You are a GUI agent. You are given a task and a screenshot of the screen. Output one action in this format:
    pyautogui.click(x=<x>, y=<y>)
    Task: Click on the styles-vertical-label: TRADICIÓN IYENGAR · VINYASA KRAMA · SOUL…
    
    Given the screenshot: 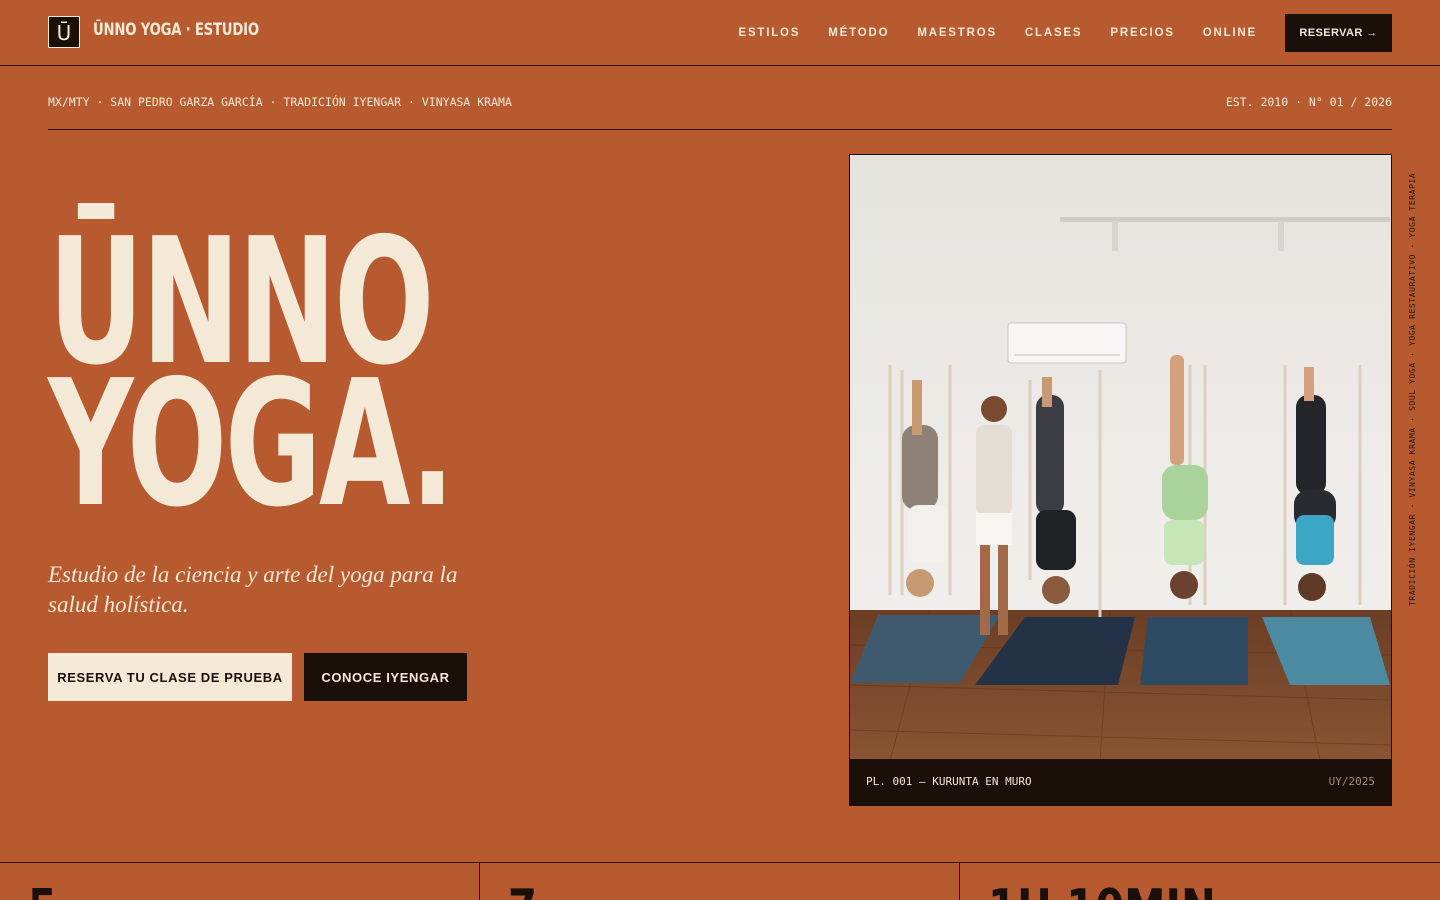 What is the action you would take?
    pyautogui.click(x=1414, y=380)
    